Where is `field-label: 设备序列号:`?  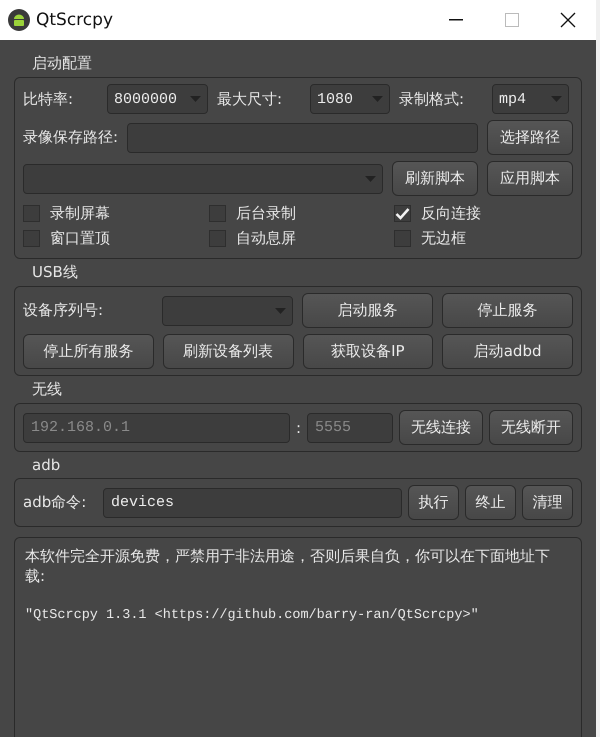 field-label: 设备序列号: is located at coordinates (63, 310).